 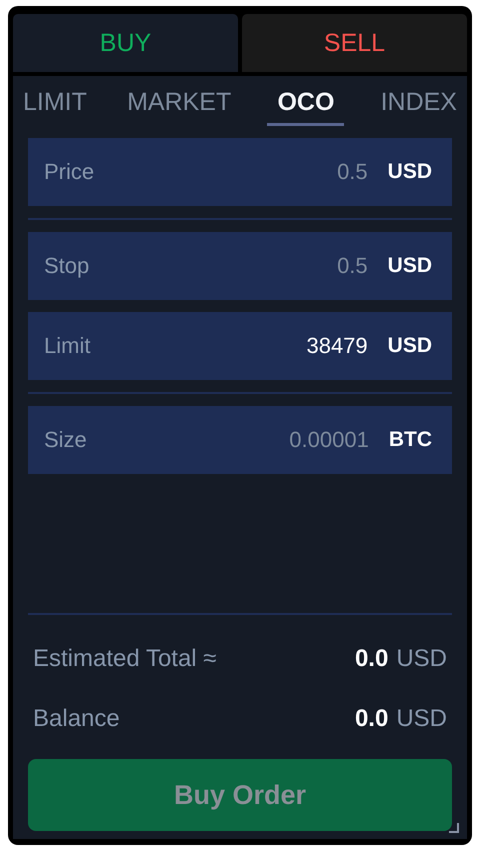 What do you see at coordinates (65, 440) in the screenshot?
I see `field-label: Size` at bounding box center [65, 440].